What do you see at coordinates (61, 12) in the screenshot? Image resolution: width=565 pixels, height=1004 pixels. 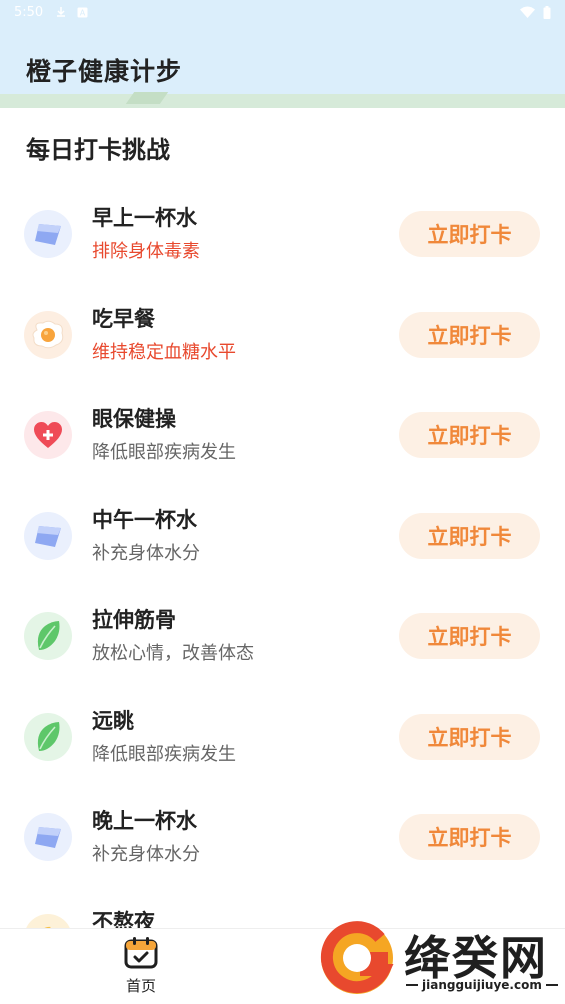 I see `download-icon` at bounding box center [61, 12].